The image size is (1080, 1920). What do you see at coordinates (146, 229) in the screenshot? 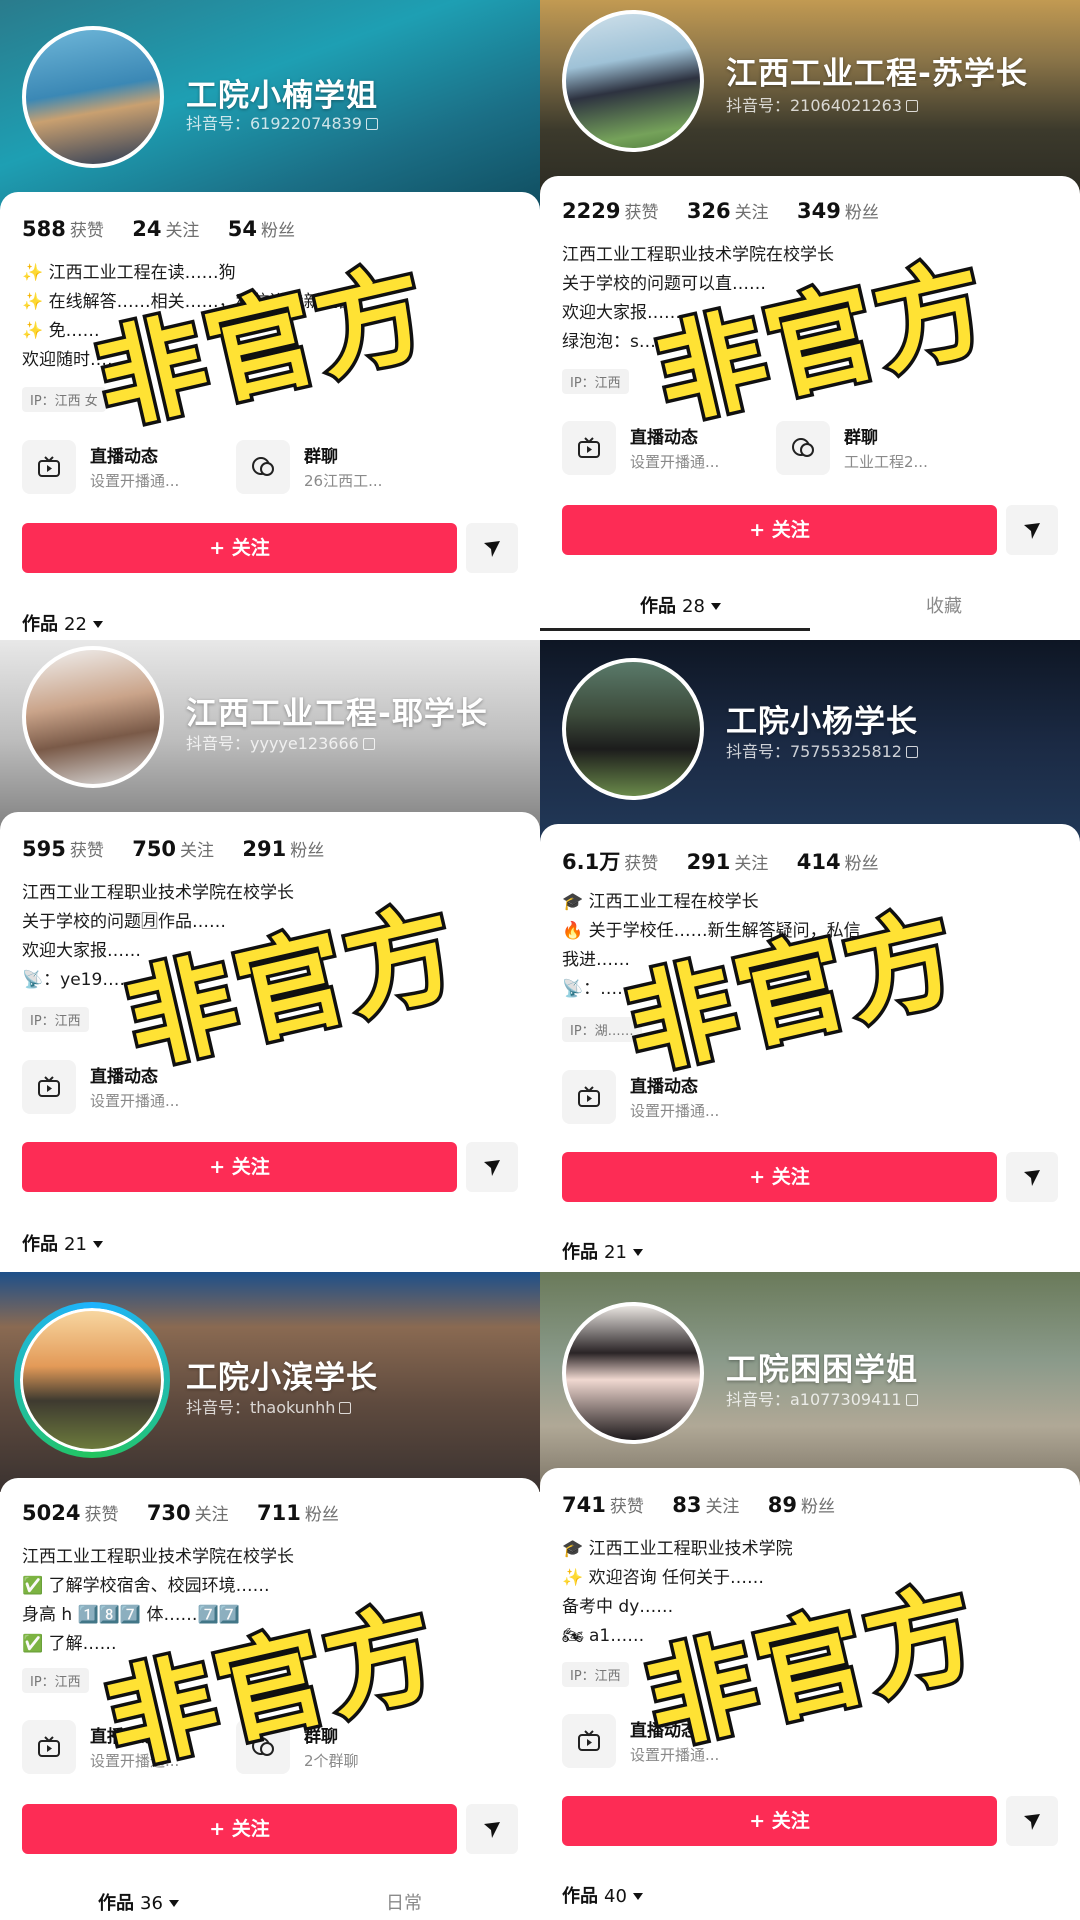
I see `following-count: 24` at bounding box center [146, 229].